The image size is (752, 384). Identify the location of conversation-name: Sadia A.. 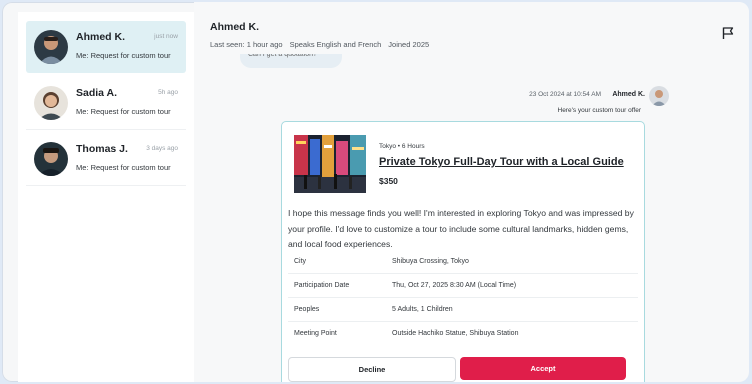
(97, 93).